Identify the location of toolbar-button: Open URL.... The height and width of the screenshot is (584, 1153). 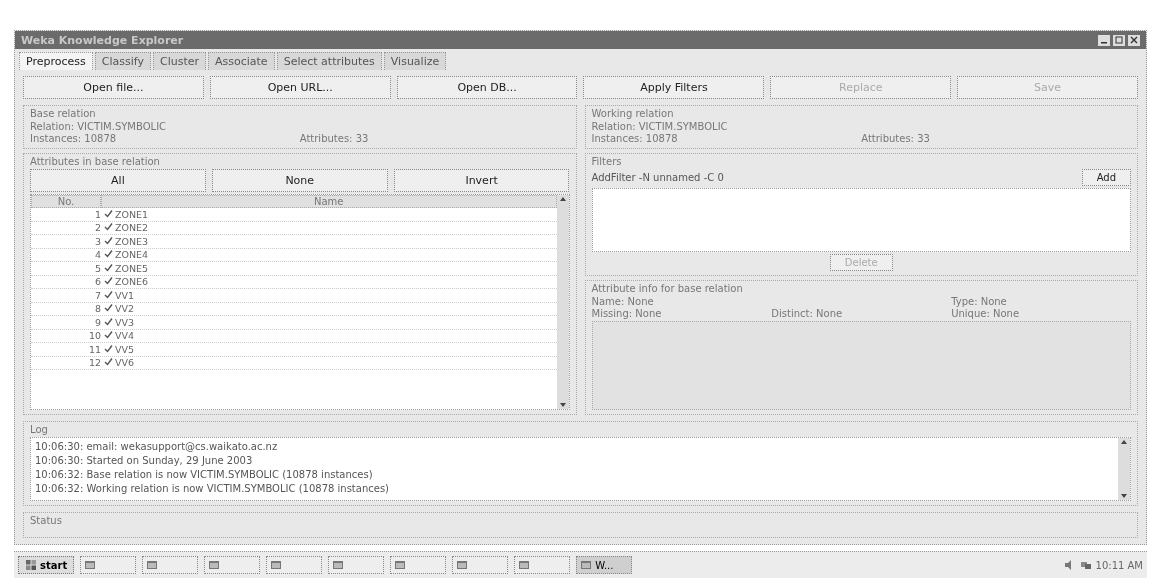
(300, 87).